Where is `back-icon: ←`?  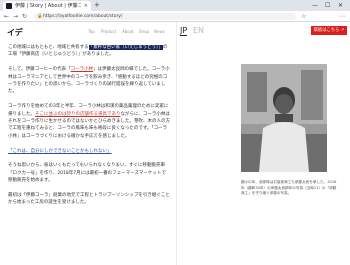 back-icon: ← is located at coordinates (6, 16).